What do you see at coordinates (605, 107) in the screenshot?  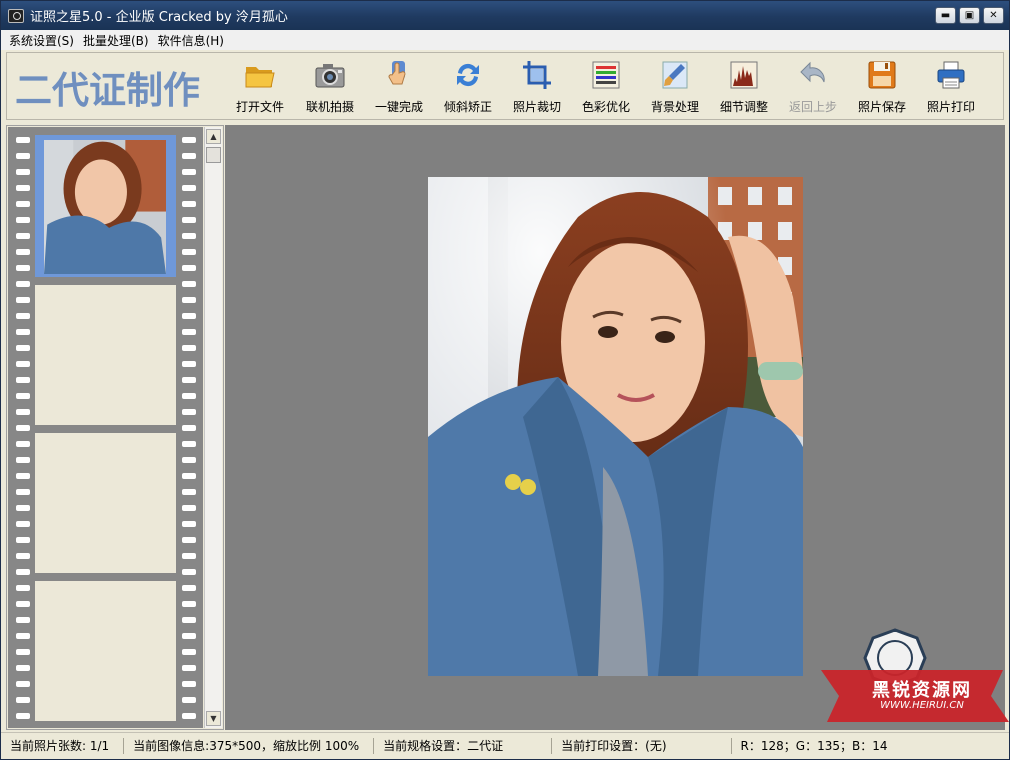 I see `color-optimize-label: 色彩优化` at bounding box center [605, 107].